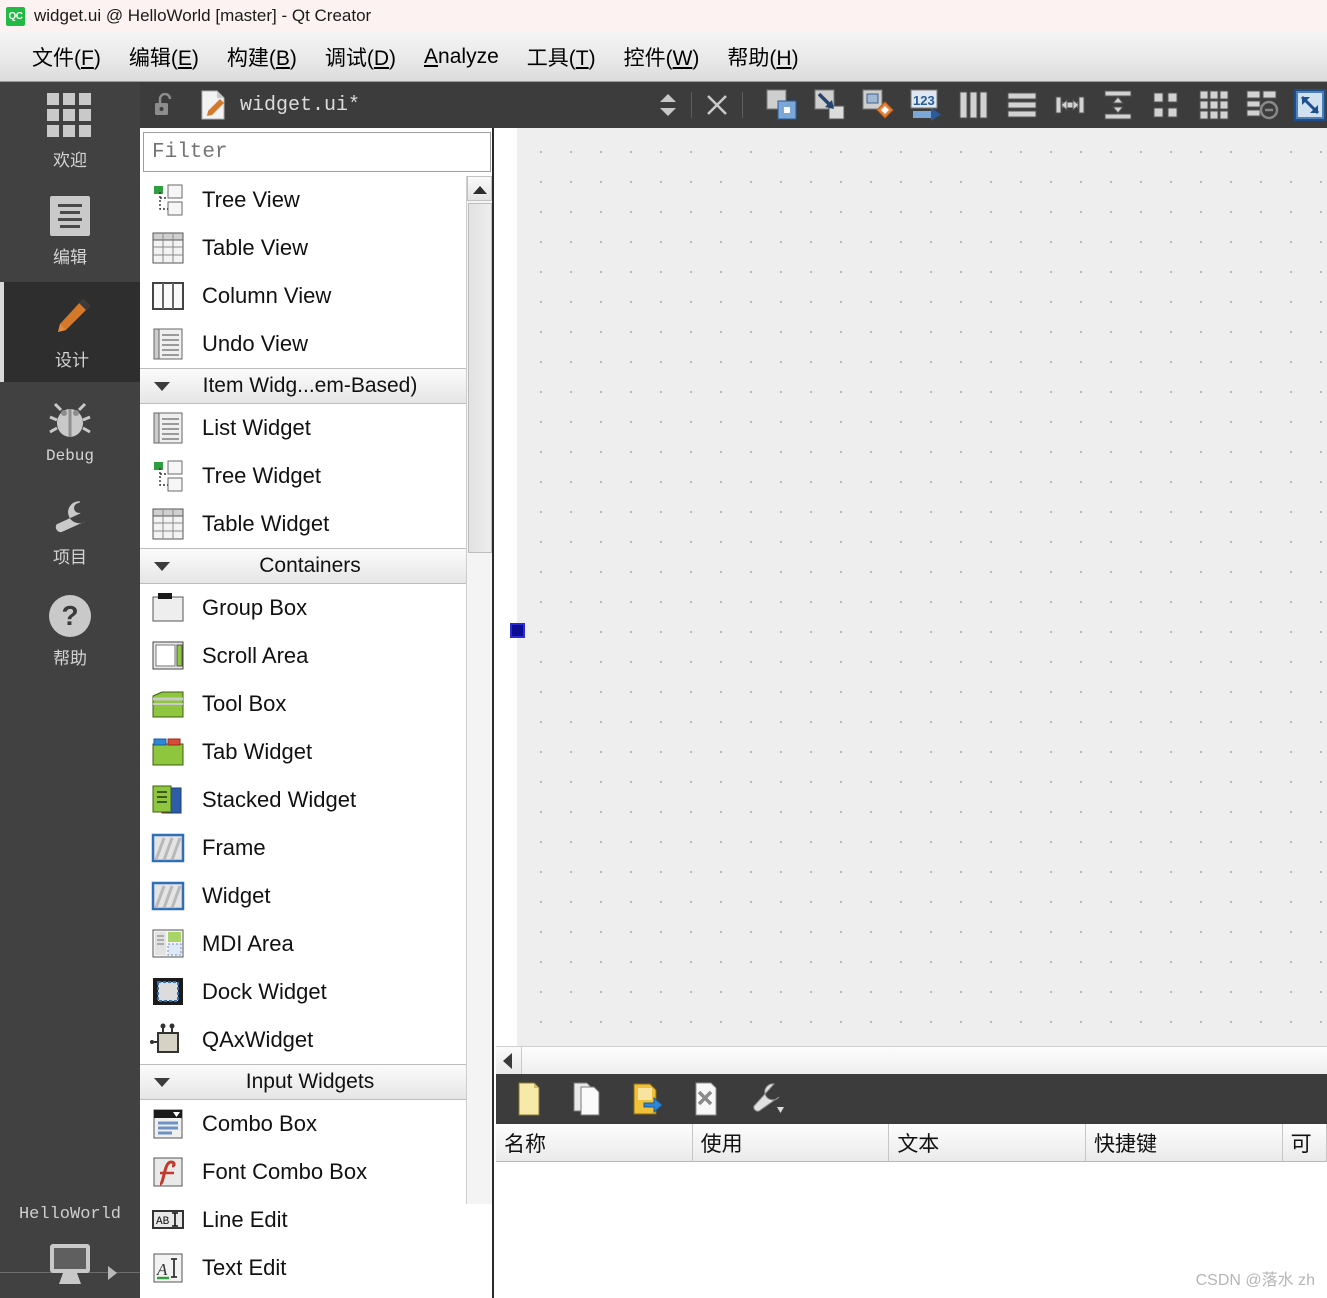 The width and height of the screenshot is (1327, 1298). I want to click on menu-item-5: Analyze, so click(461, 57).